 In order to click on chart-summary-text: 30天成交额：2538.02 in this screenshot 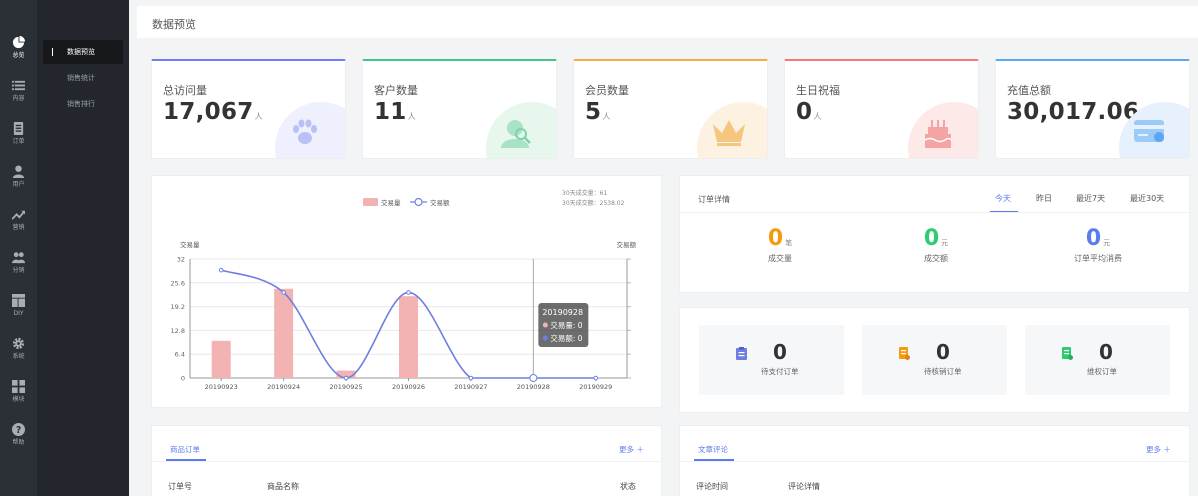, I will do `click(593, 203)`.